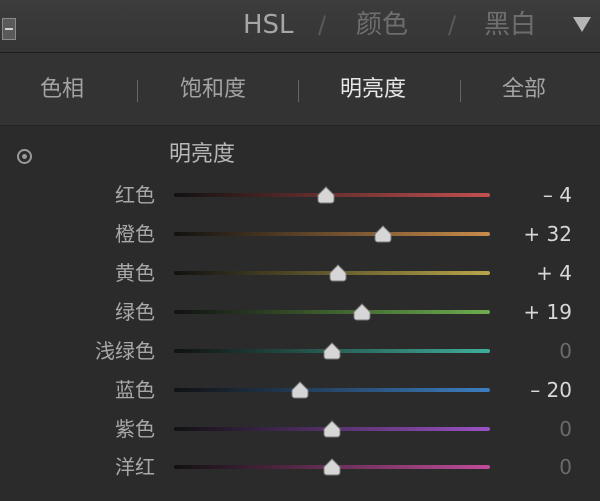  Describe the element at coordinates (300, 429) in the screenshot. I see `slider-row: 紫色 0` at that location.